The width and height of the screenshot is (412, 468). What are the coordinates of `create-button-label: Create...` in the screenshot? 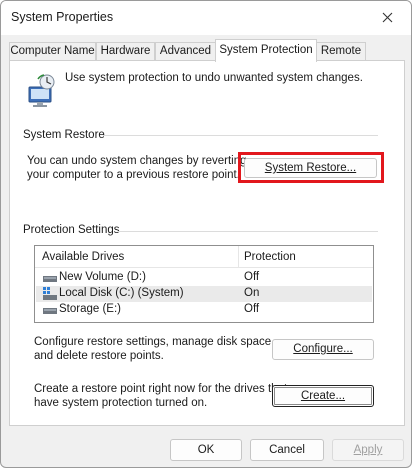 It's located at (323, 396).